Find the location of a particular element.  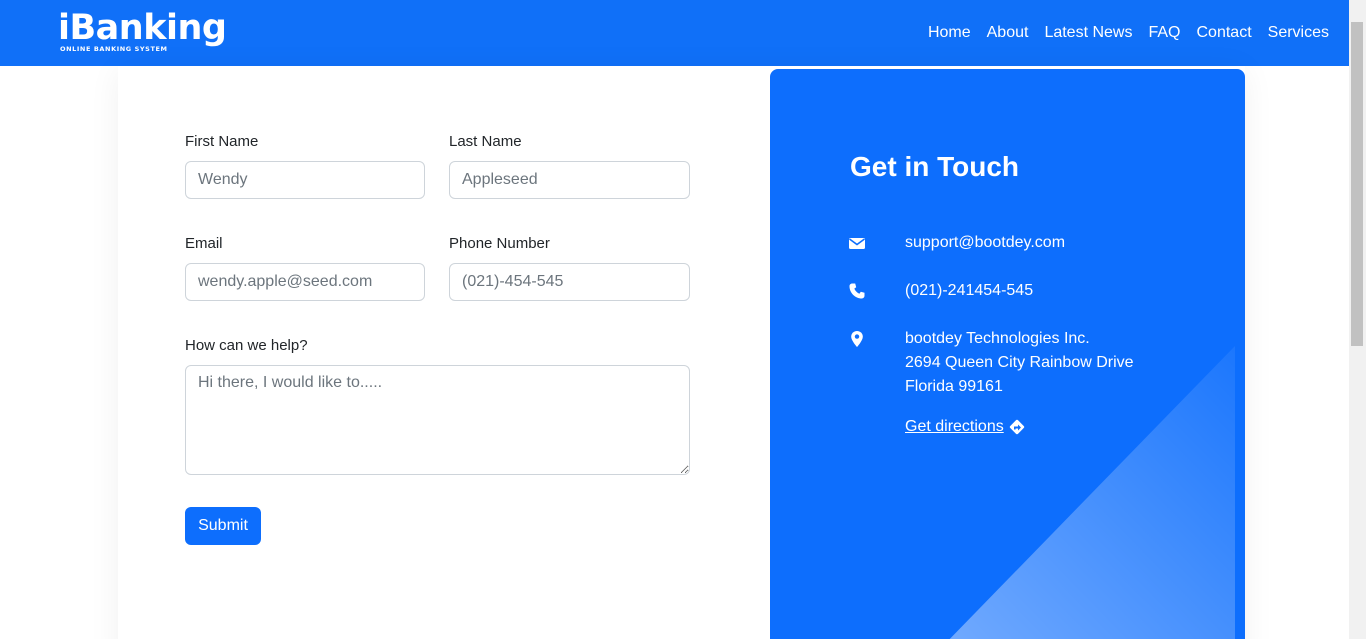

map-pin-icon is located at coordinates (857, 339).